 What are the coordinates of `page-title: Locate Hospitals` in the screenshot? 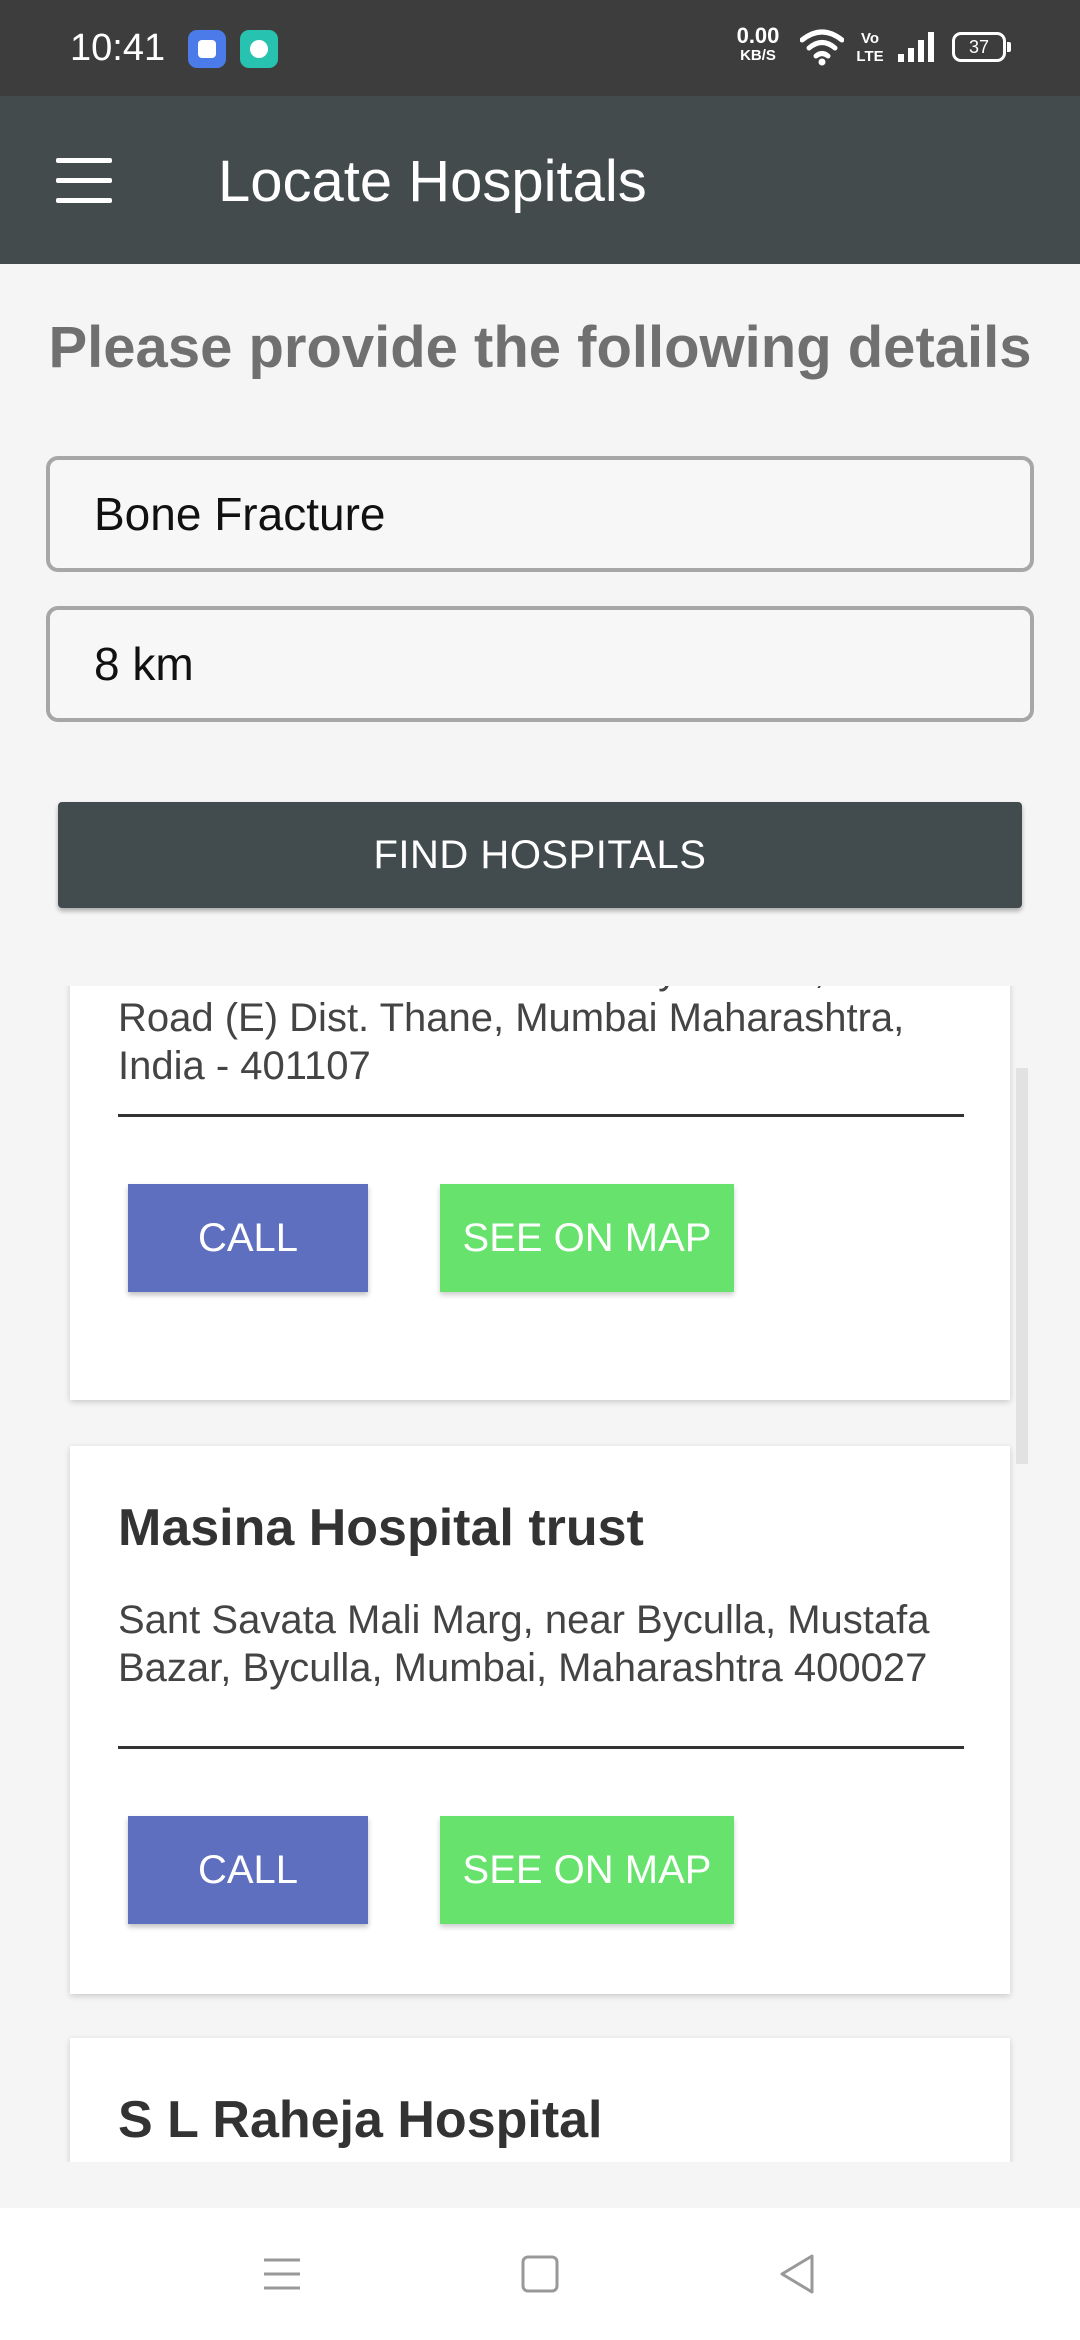 It's located at (432, 181).